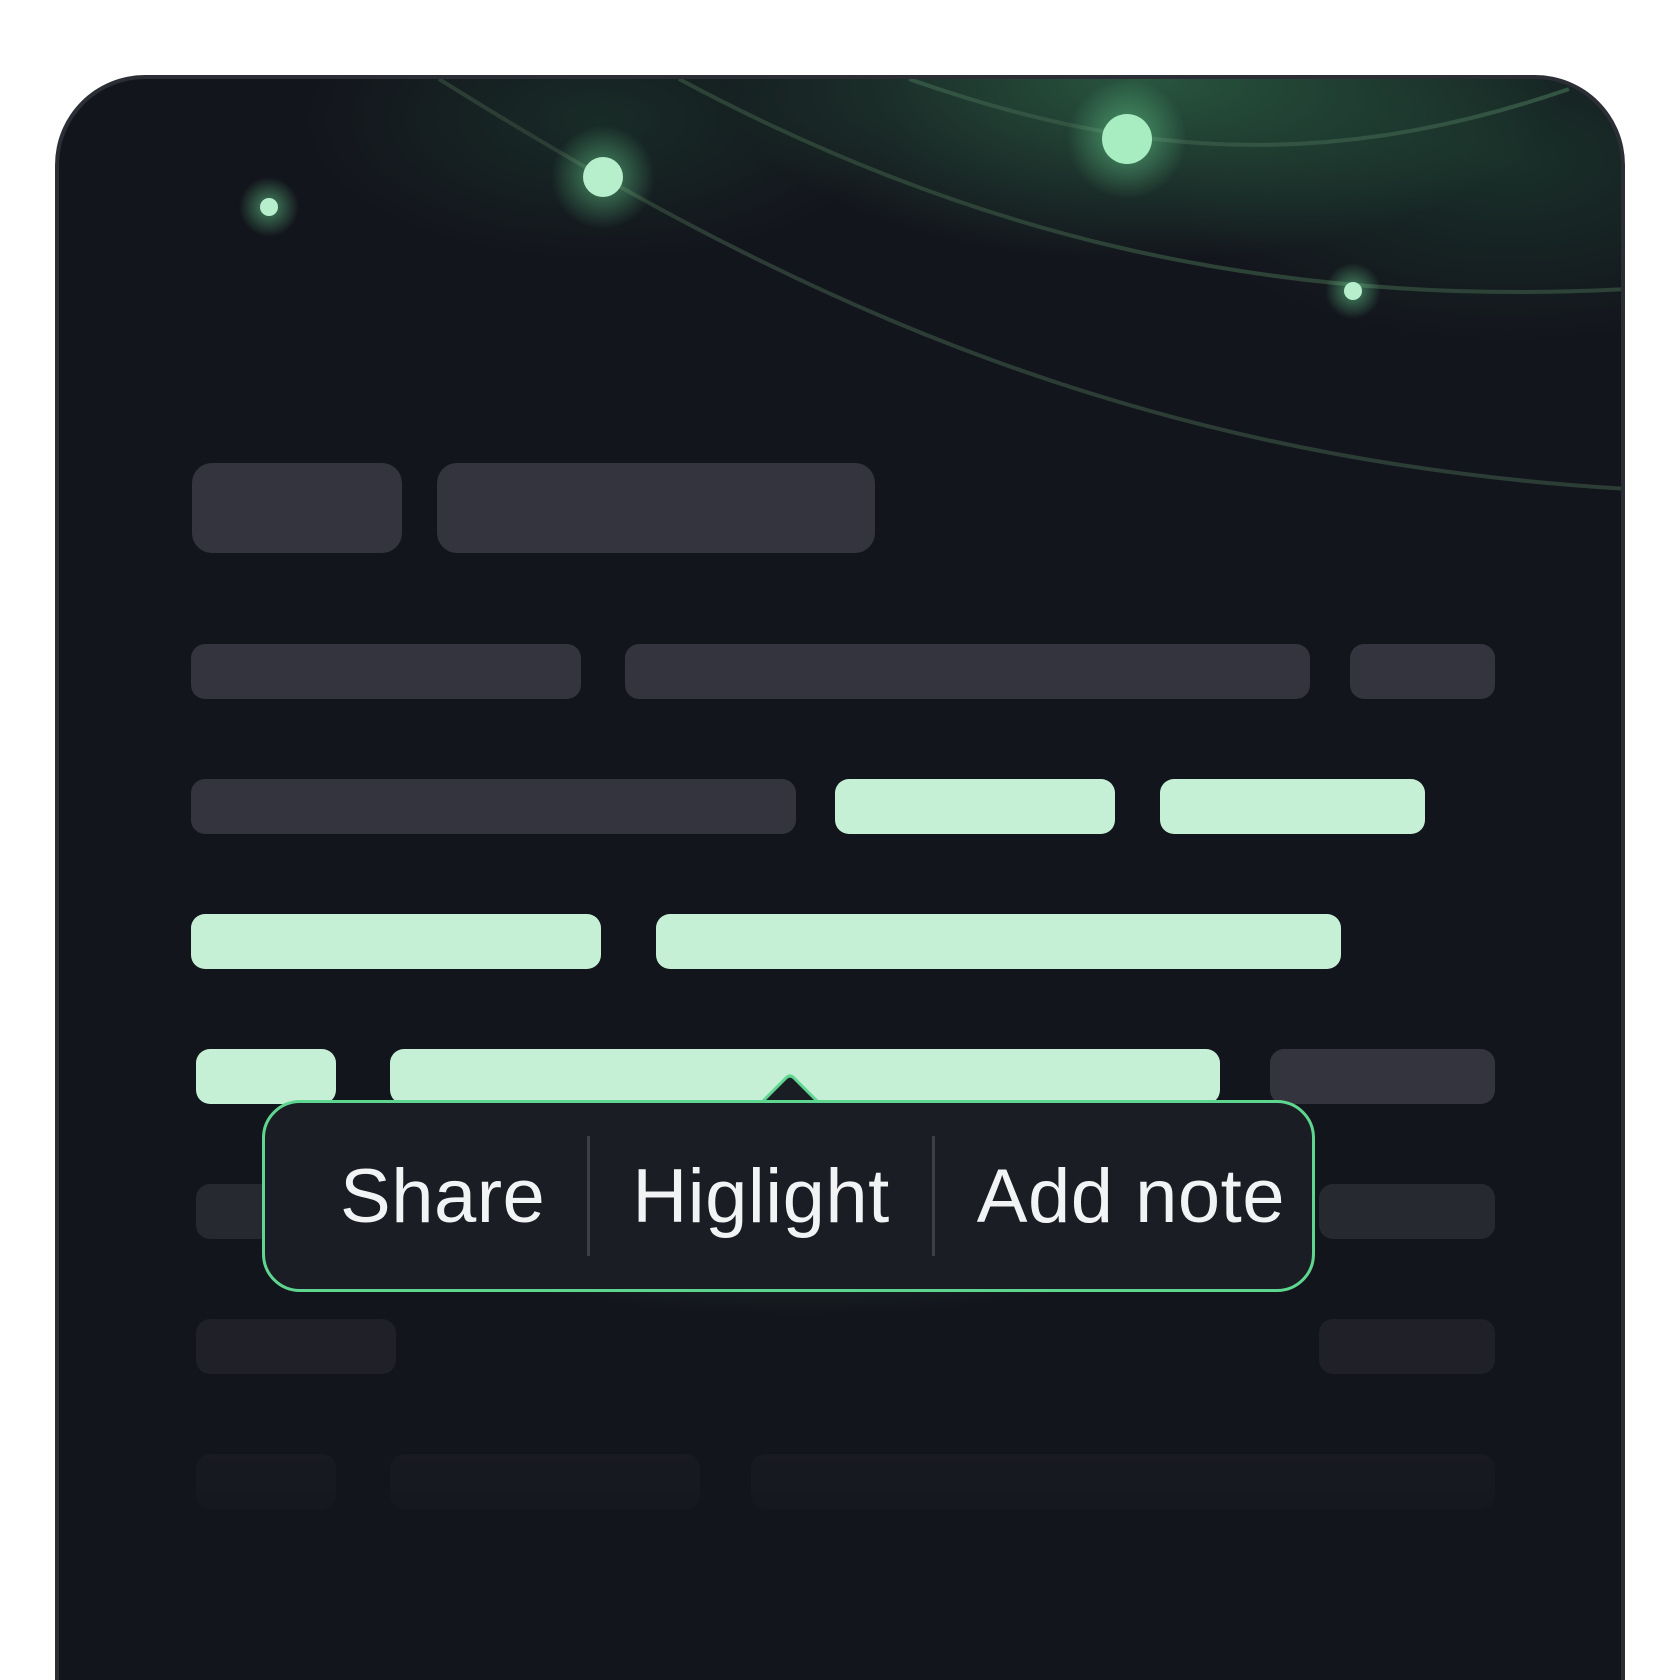 The height and width of the screenshot is (1680, 1680). What do you see at coordinates (1131, 1196) in the screenshot?
I see `add-note-button: Add note` at bounding box center [1131, 1196].